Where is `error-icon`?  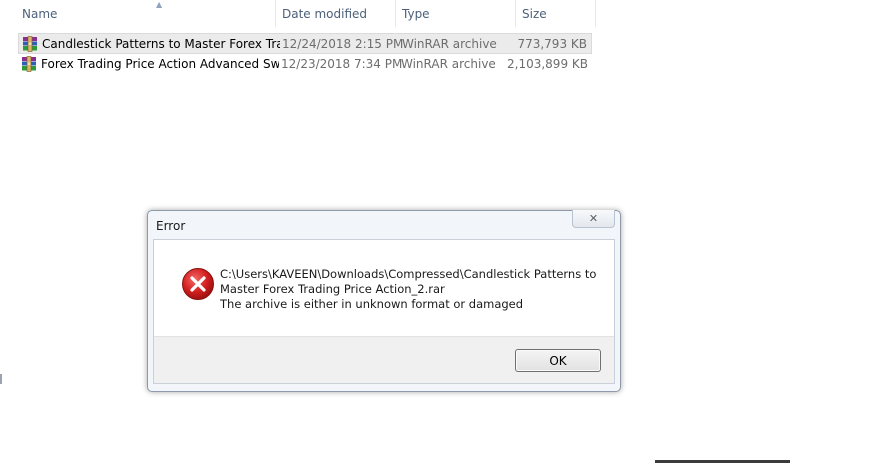 error-icon is located at coordinates (198, 284).